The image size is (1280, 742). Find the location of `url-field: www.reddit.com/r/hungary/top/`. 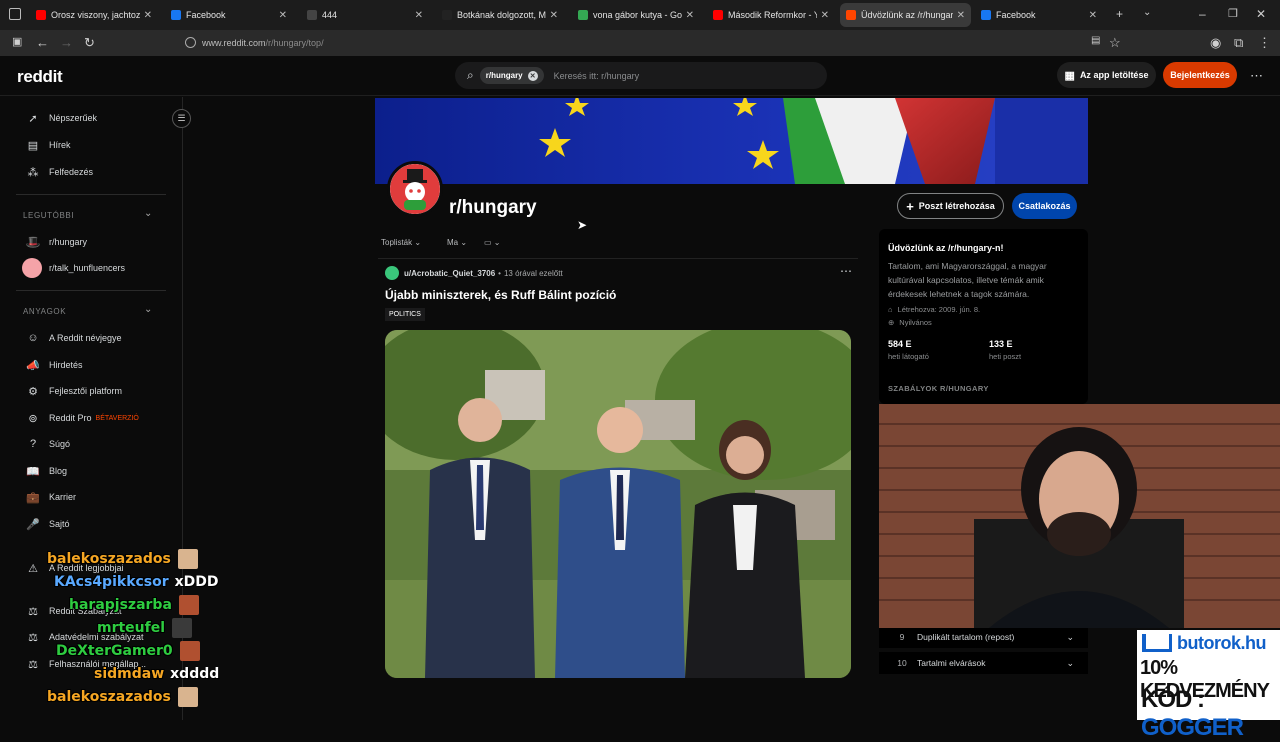

url-field: www.reddit.com/r/hungary/top/ is located at coordinates (657, 43).